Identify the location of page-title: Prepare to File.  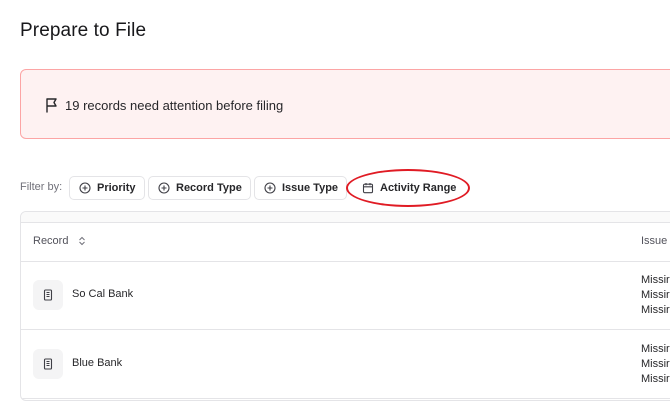
(83, 30).